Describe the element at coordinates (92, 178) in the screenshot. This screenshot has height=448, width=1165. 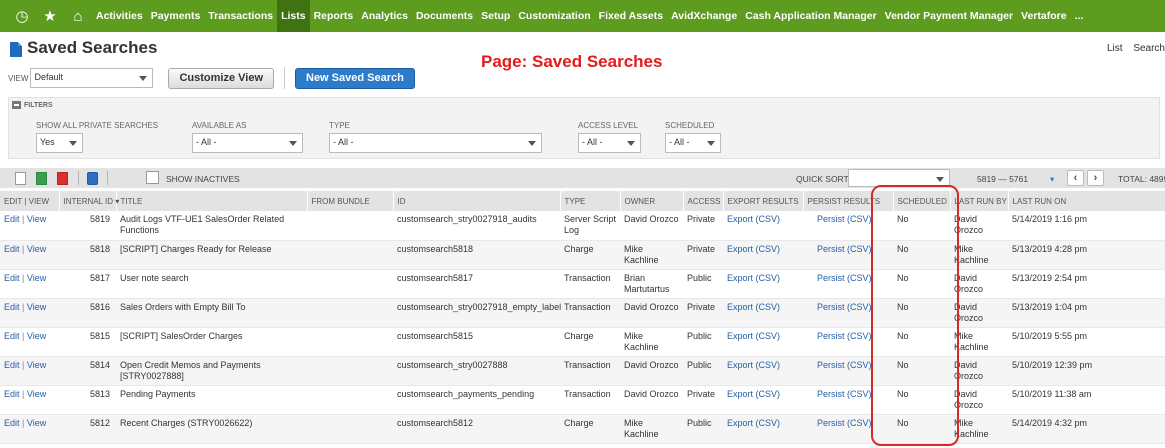
I see `print-icon` at that location.